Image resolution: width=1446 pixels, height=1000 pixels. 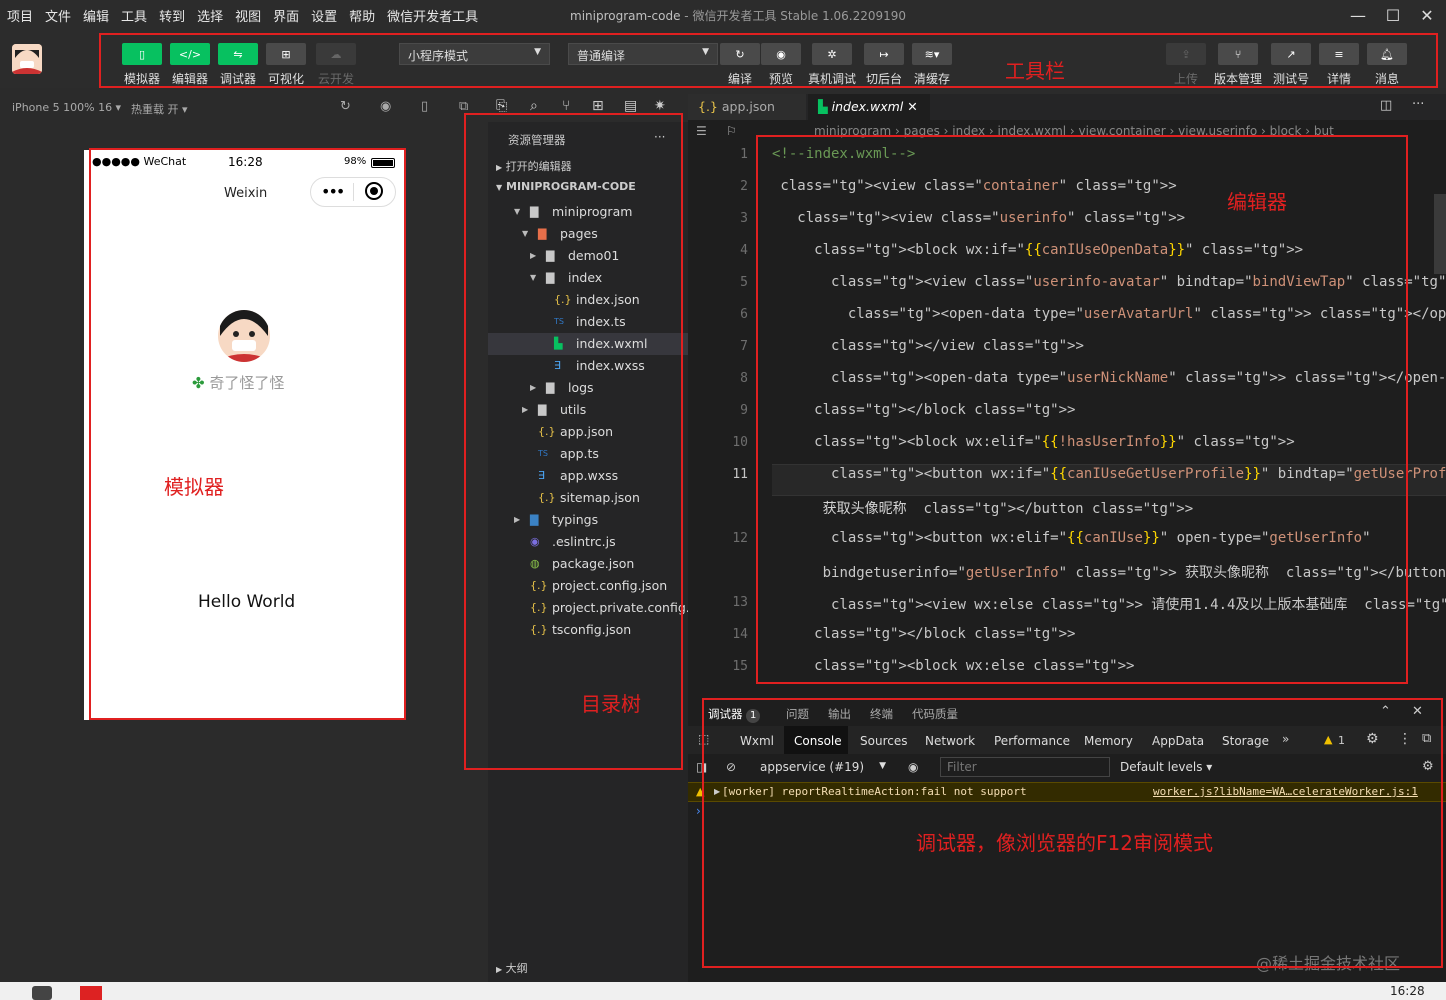 What do you see at coordinates (744, 154) in the screenshot?
I see `line-number: 1` at bounding box center [744, 154].